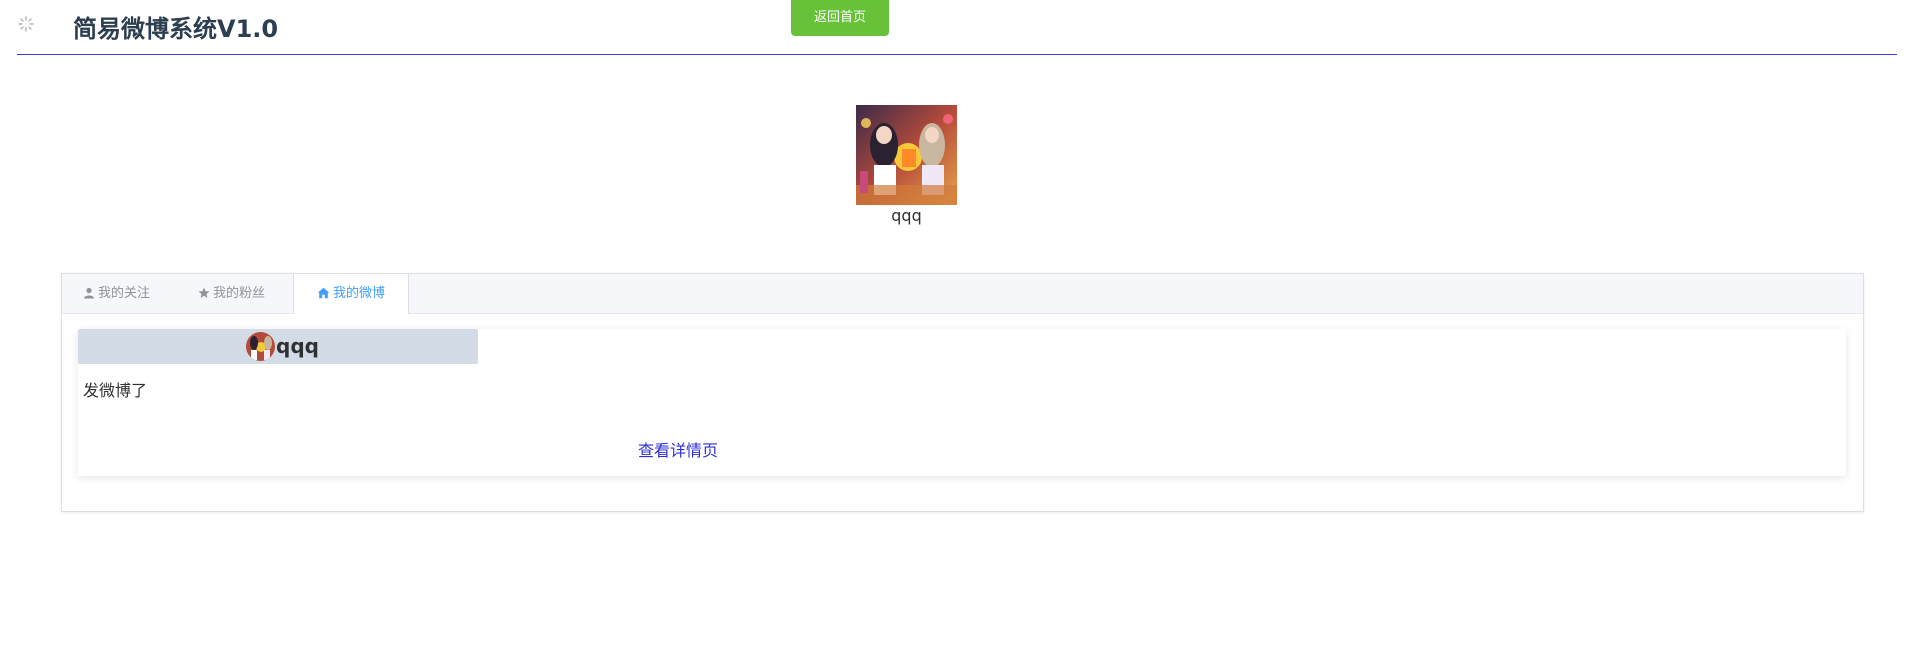 This screenshot has height=654, width=1915. I want to click on home-icon, so click(323, 293).